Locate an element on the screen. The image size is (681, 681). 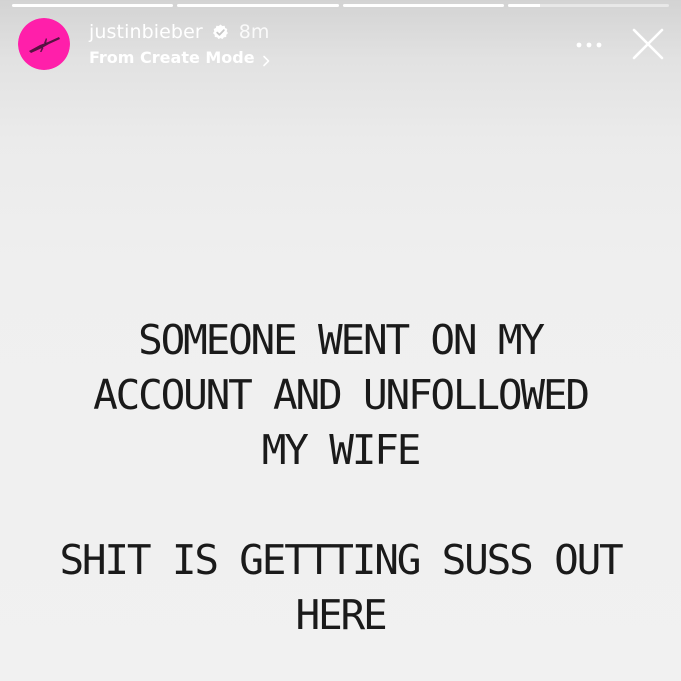
caption-line: HERE is located at coordinates (341, 615).